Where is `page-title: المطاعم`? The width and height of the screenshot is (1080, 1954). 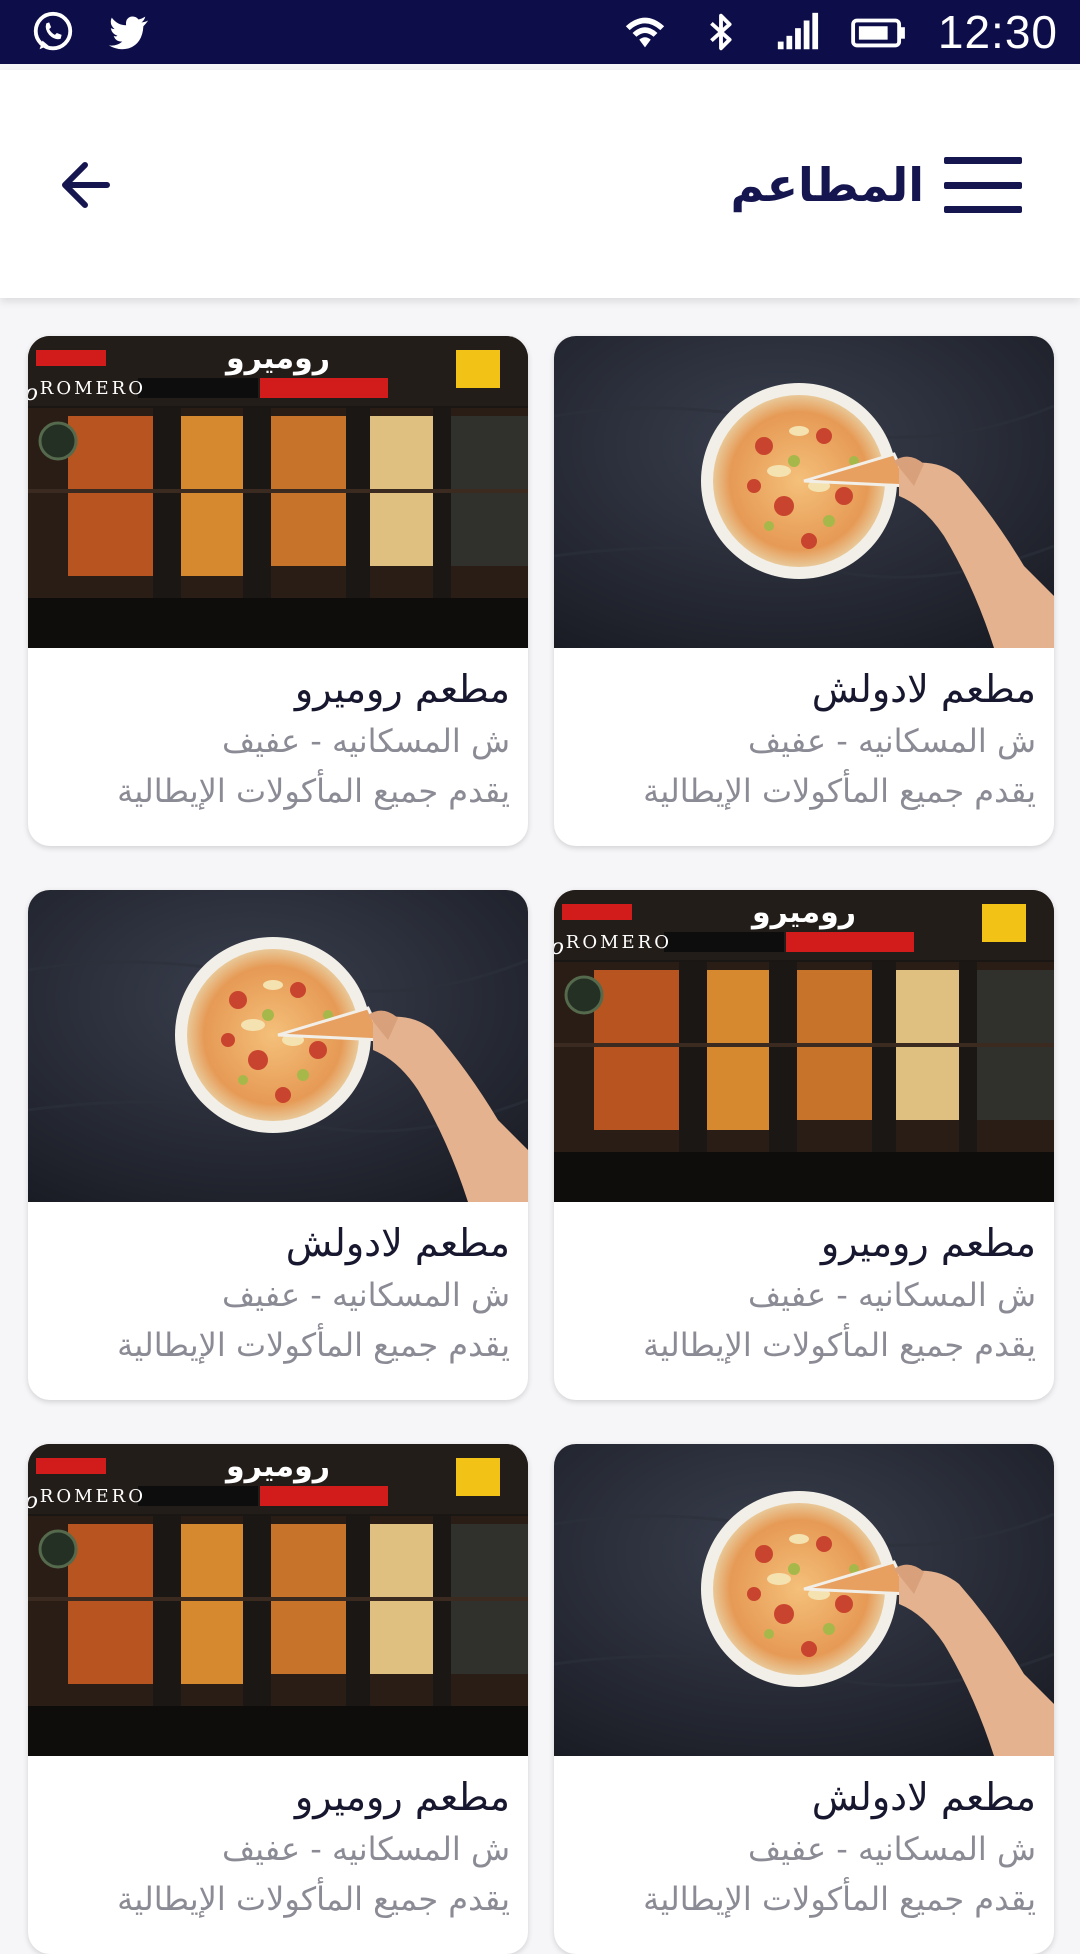
page-title: المطاعم is located at coordinates (827, 185).